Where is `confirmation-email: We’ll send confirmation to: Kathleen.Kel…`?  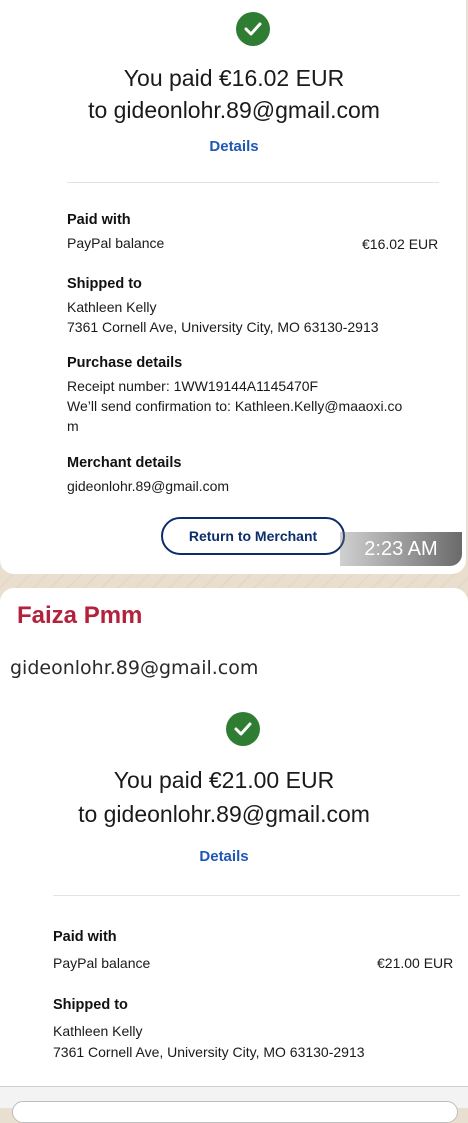 confirmation-email: We’ll send confirmation to: Kathleen.Kel… is located at coordinates (235, 406).